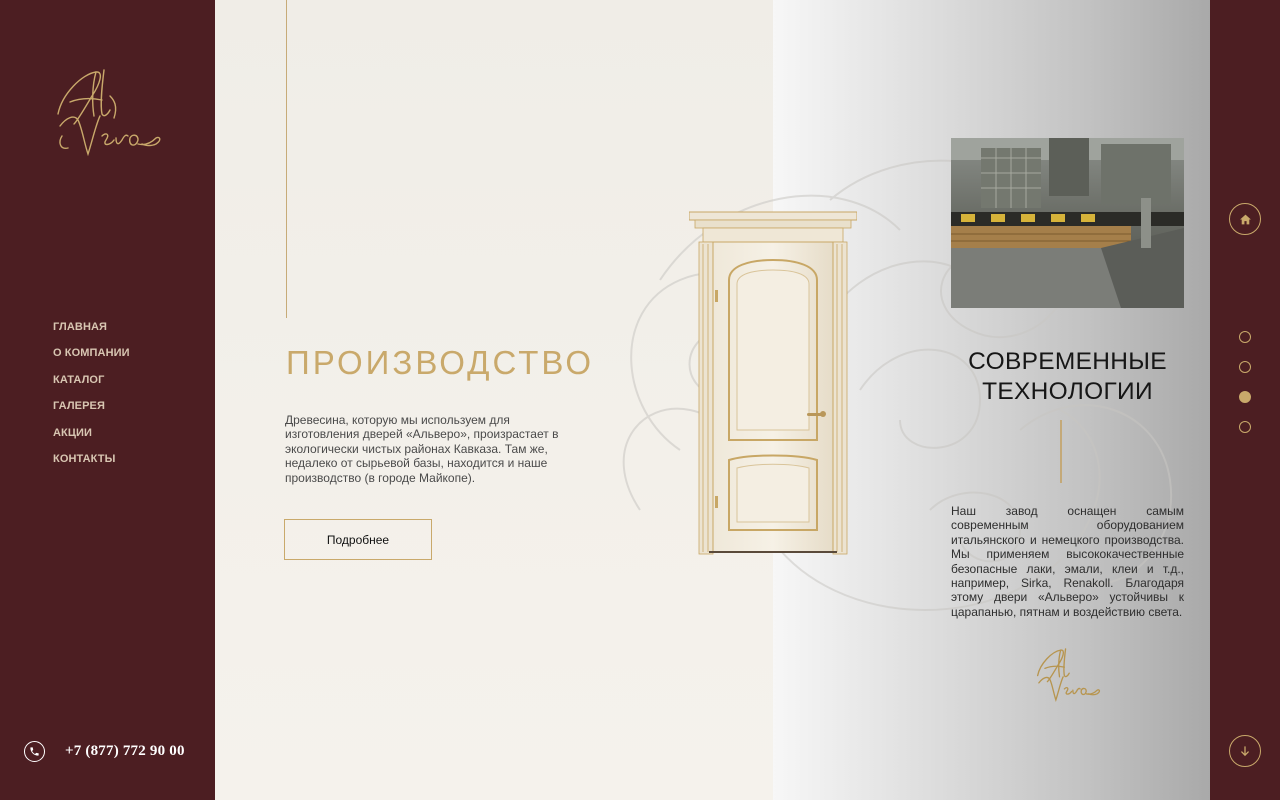 The image size is (1280, 800). Describe the element at coordinates (91, 411) in the screenshot. I see `nav-item-gallery: ГАЛЕРЕЯ` at that location.